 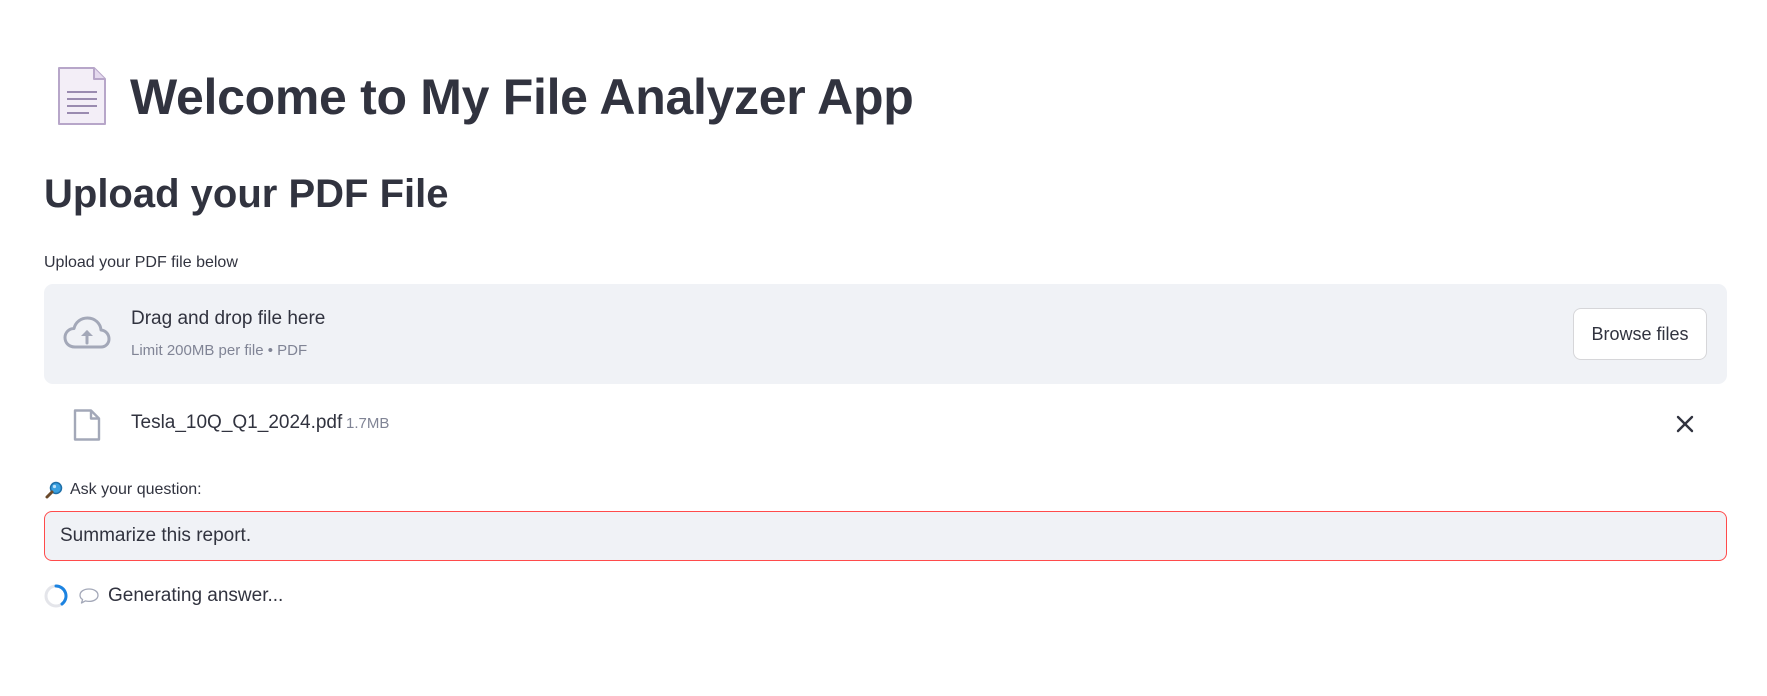 I want to click on speech-balloon-icon, so click(x=89, y=596).